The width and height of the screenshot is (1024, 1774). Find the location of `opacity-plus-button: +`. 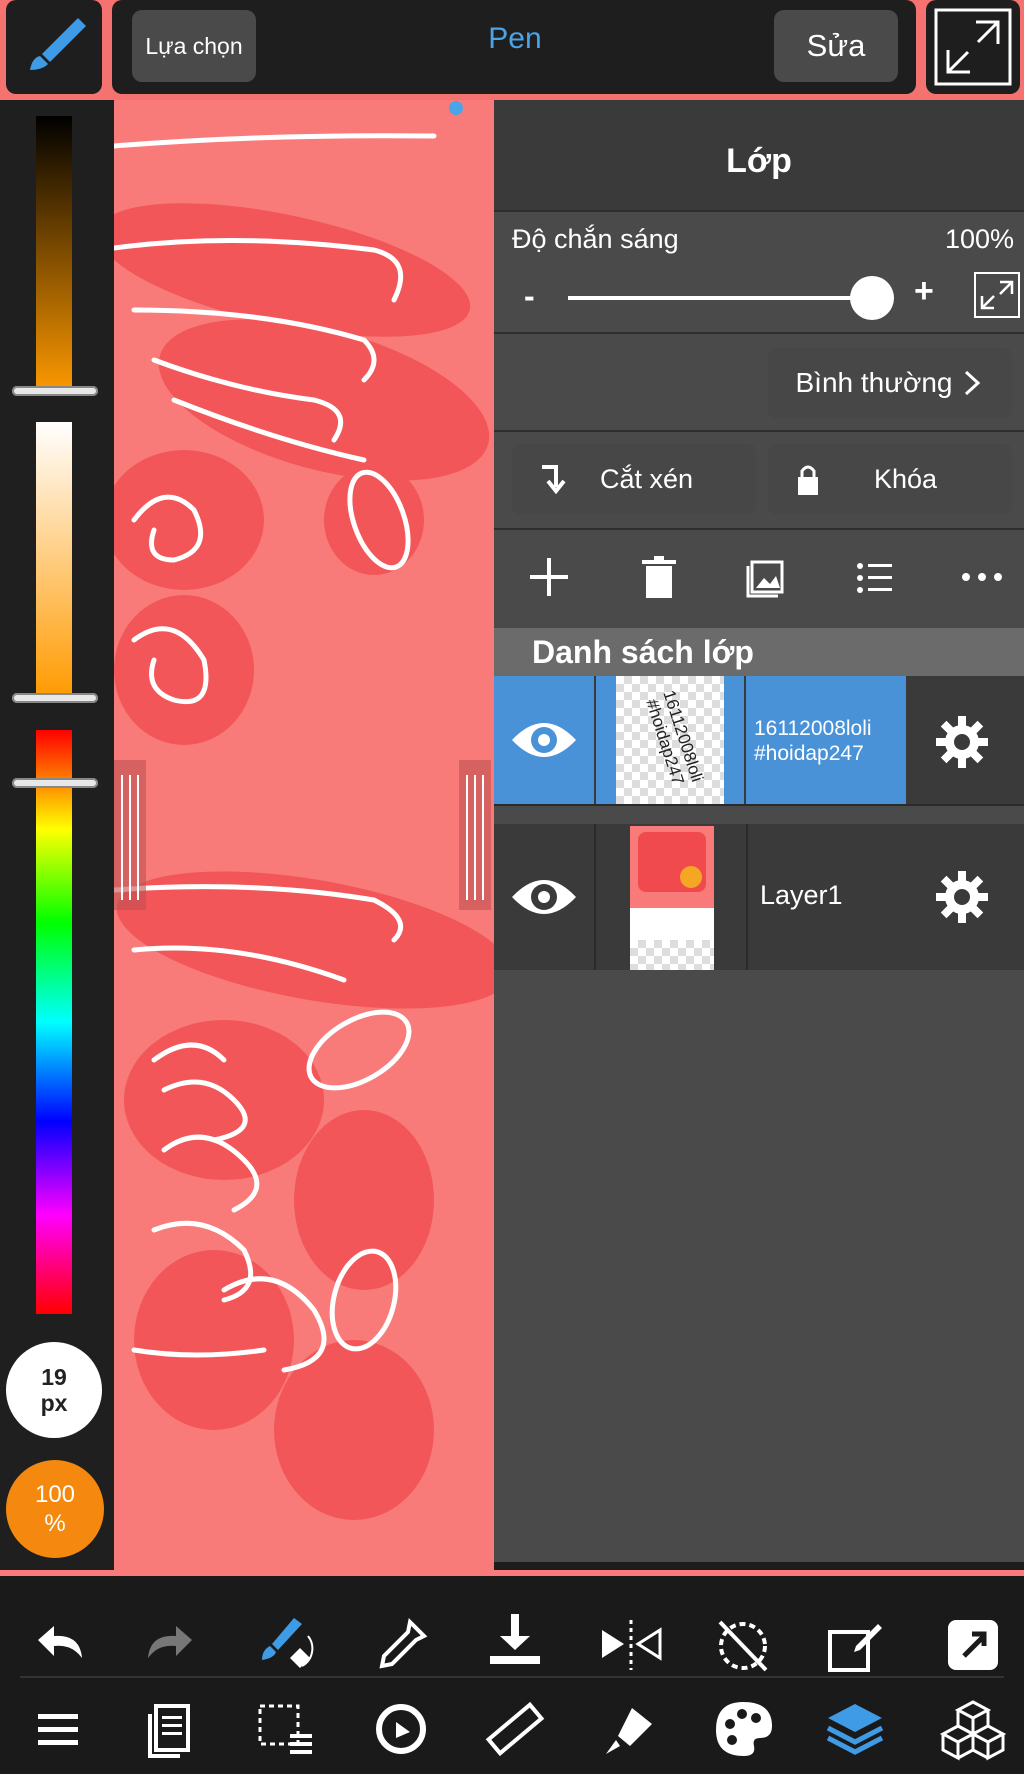

opacity-plus-button: + is located at coordinates (924, 291).